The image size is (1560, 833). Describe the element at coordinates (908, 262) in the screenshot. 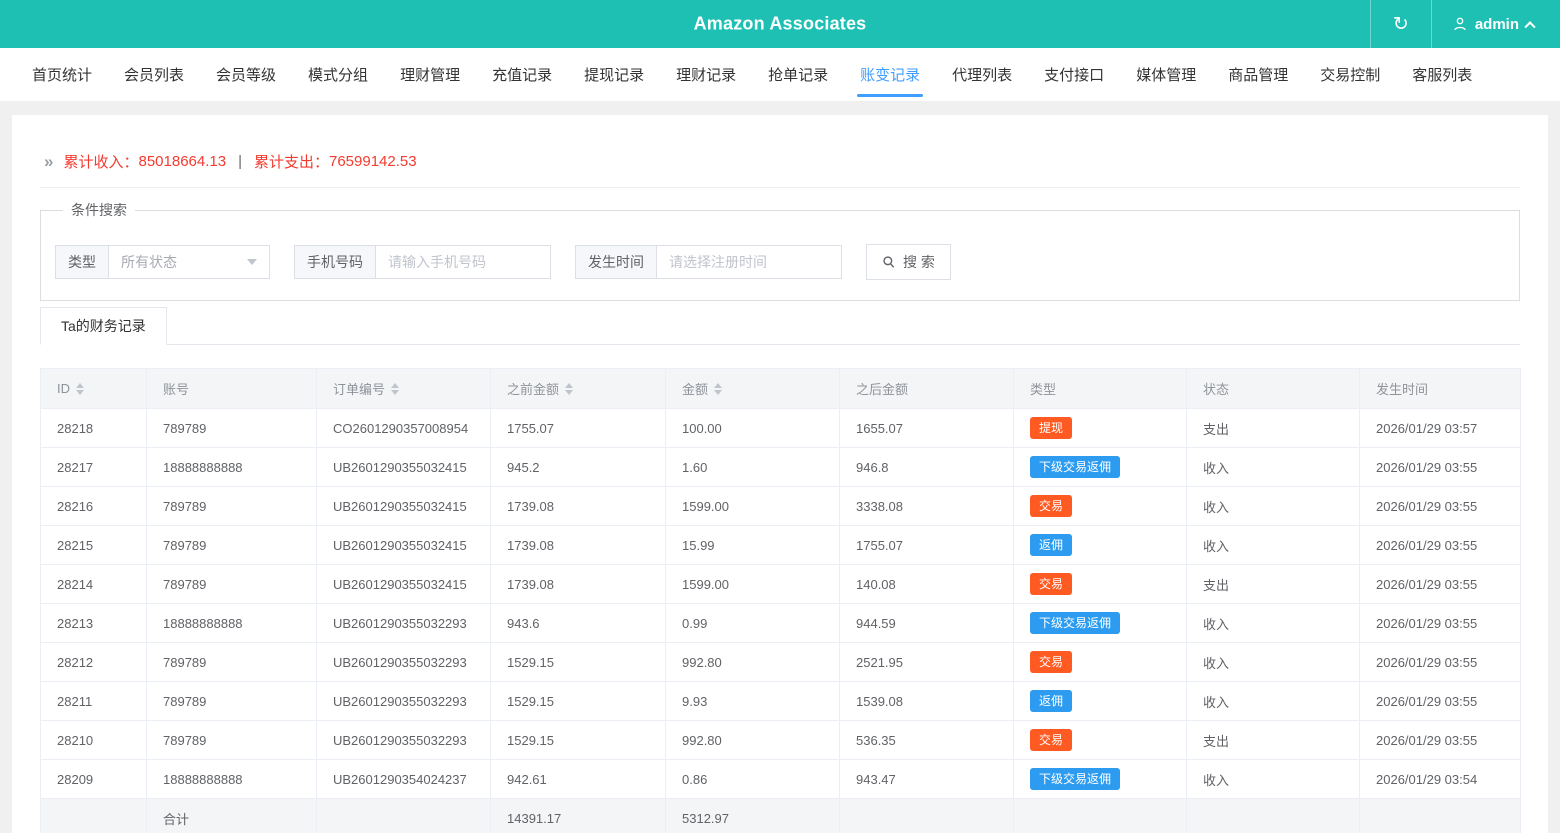

I see `search-button: 搜 索` at that location.